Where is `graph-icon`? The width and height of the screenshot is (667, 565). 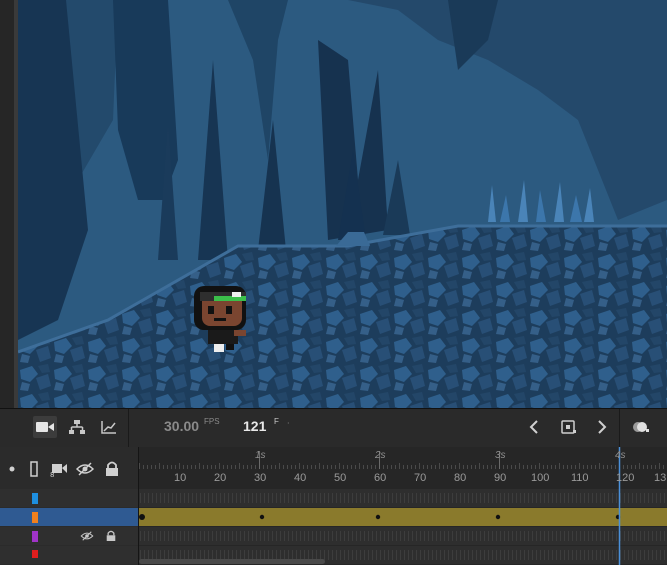 graph-icon is located at coordinates (109, 427).